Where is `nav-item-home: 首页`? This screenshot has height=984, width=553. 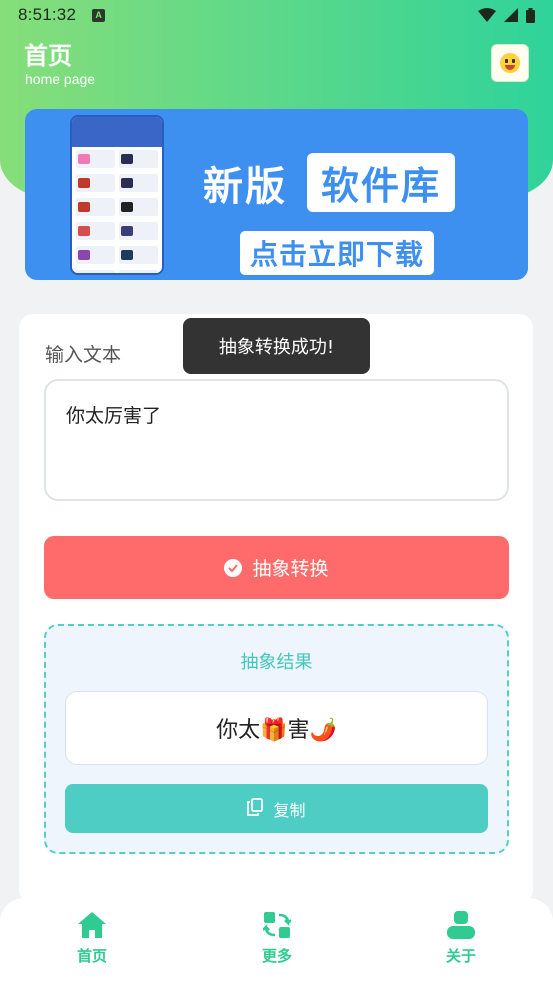 nav-item-home: 首页 is located at coordinates (92, 938).